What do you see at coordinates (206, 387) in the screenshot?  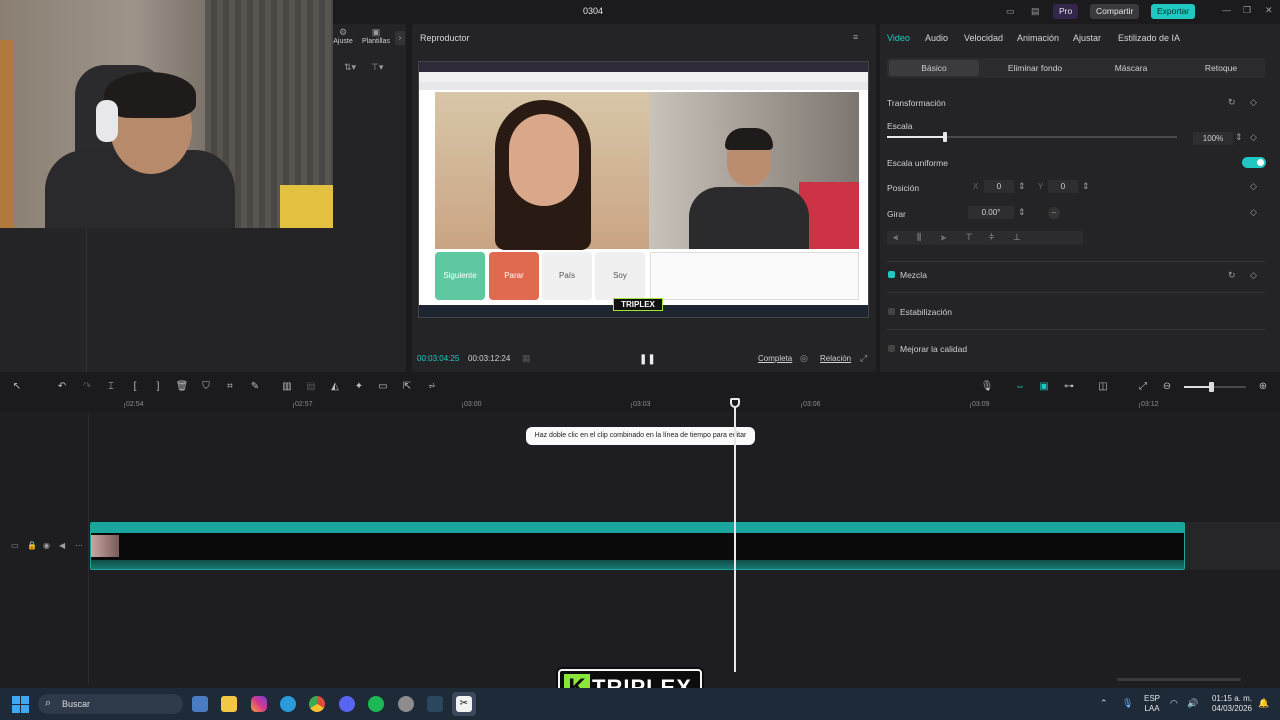 I see `marker-icon: ⛉` at bounding box center [206, 387].